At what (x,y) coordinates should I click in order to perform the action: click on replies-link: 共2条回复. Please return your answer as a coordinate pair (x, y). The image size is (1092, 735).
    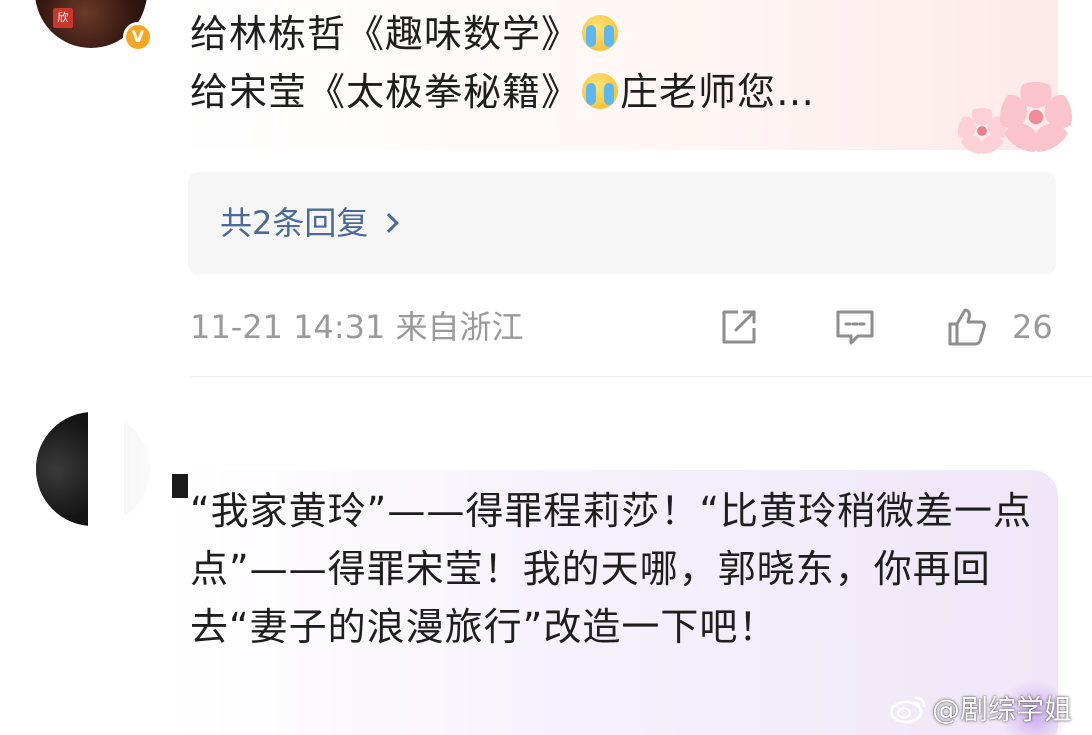
    Looking at the image, I should click on (310, 223).